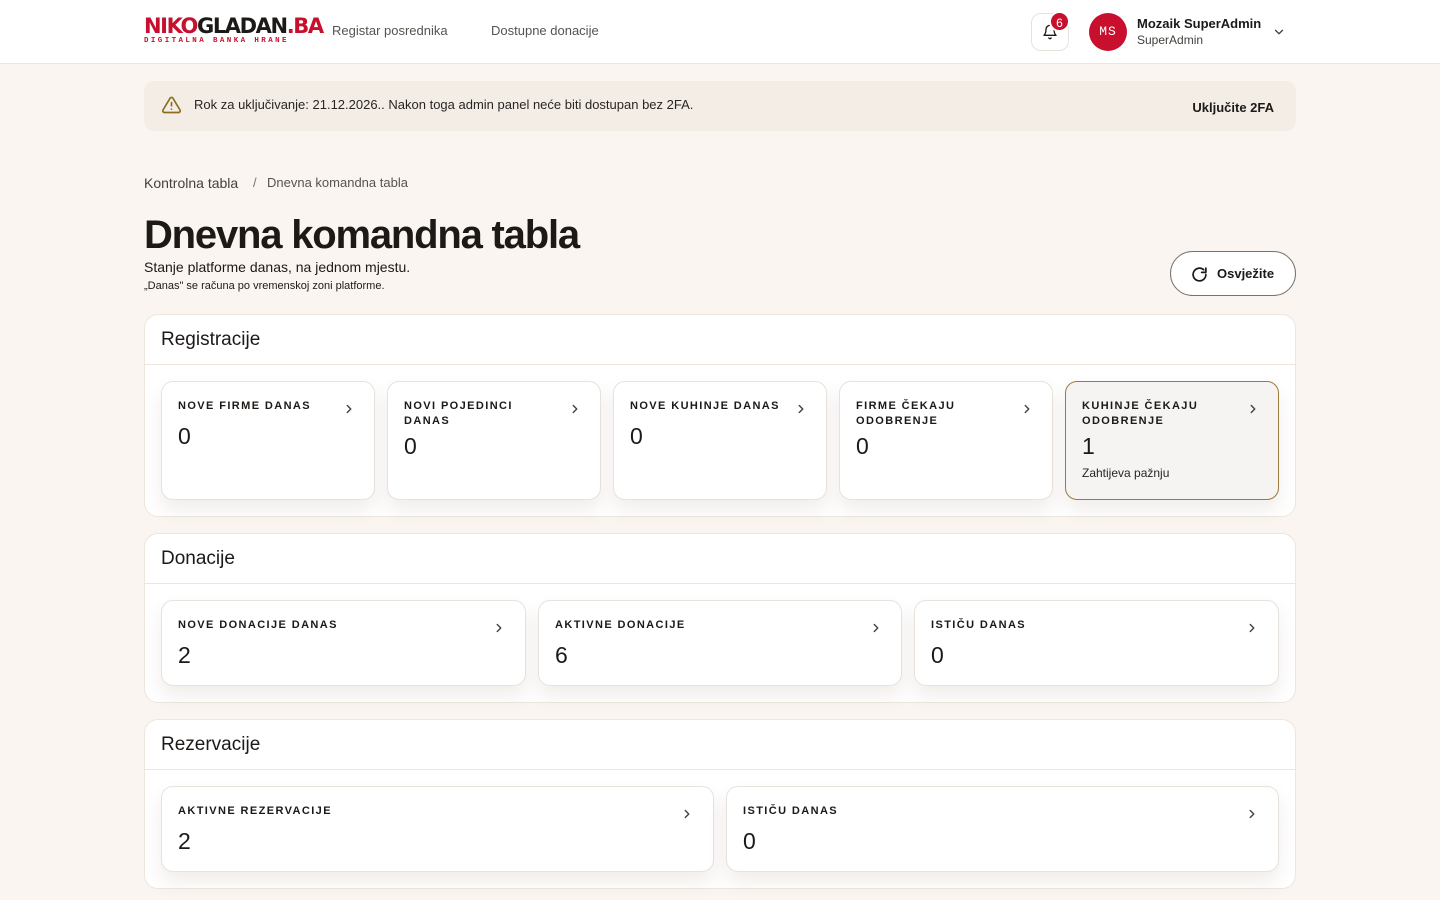 The height and width of the screenshot is (900, 1440). Describe the element at coordinates (1059, 21) in the screenshot. I see `notification-count-badge: 6` at that location.